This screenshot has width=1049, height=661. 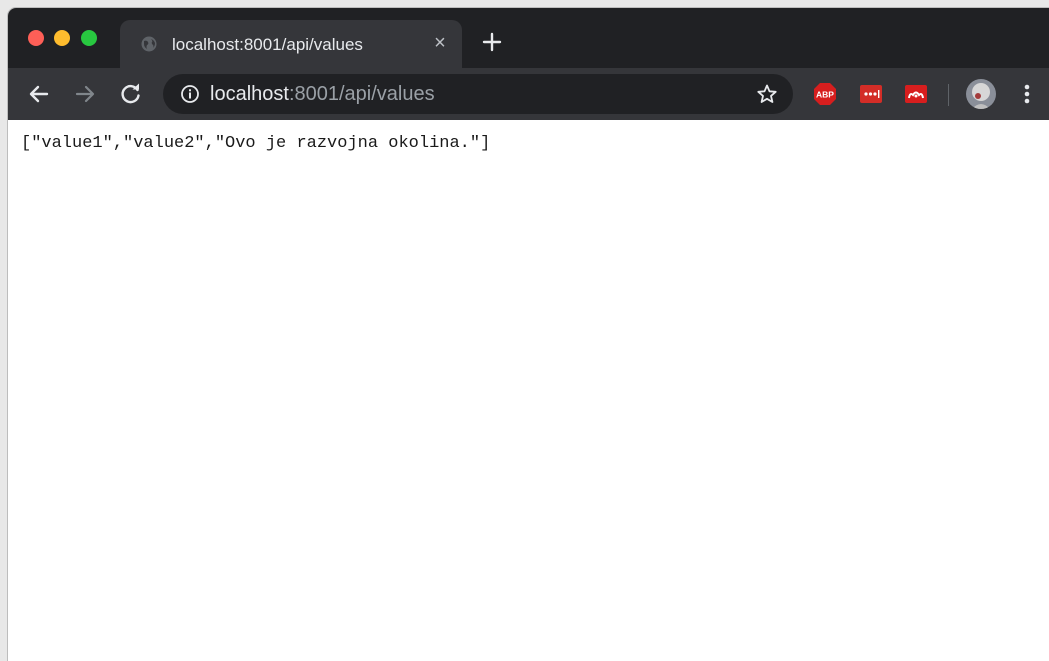 I want to click on info-icon, so click(x=190, y=94).